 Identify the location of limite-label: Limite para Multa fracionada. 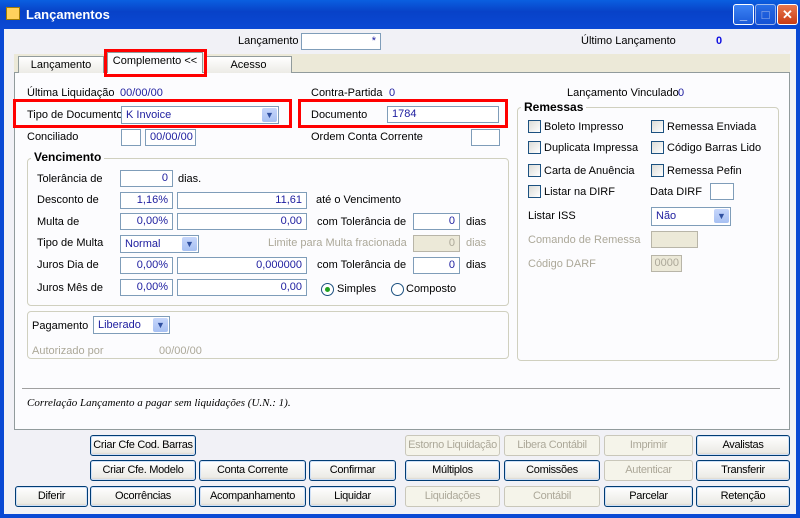
(337, 243).